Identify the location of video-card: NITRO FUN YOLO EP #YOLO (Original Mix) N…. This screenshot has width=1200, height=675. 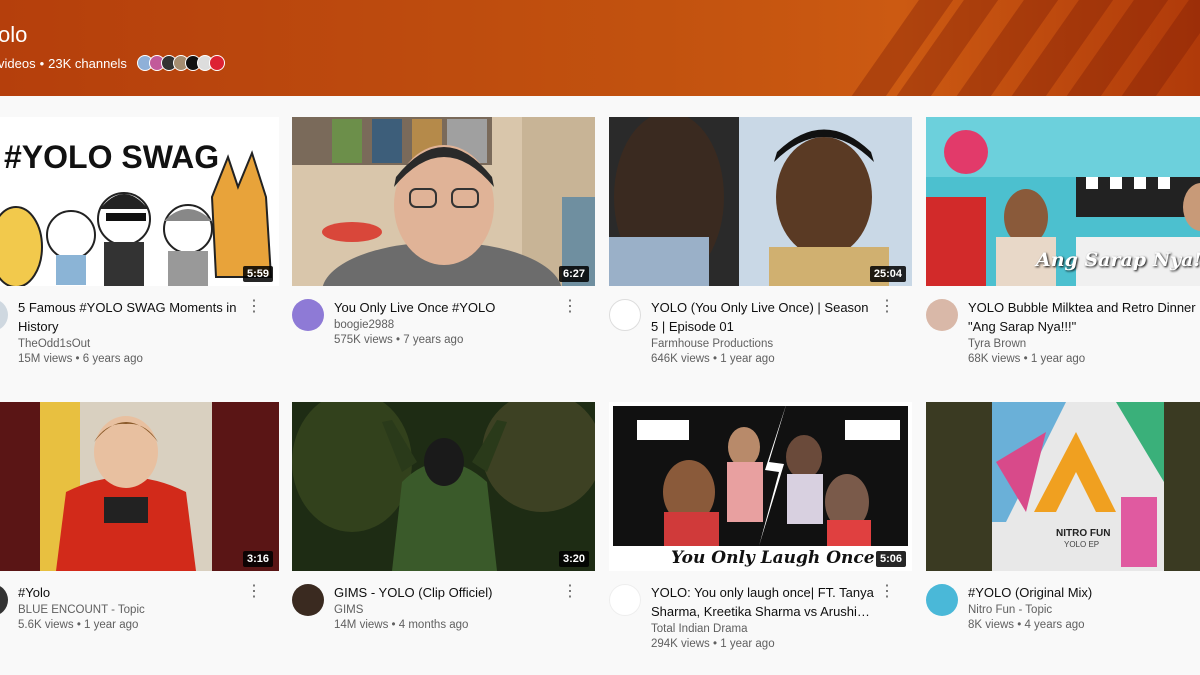
(1063, 532).